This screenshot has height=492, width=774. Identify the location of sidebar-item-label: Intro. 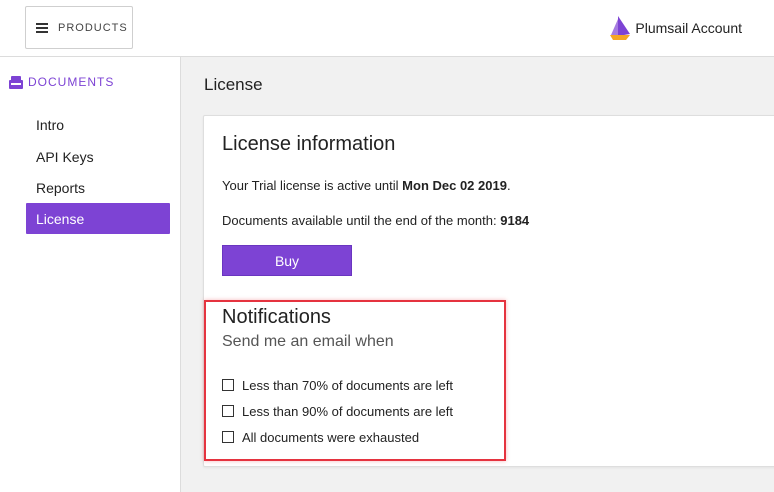
(50, 124).